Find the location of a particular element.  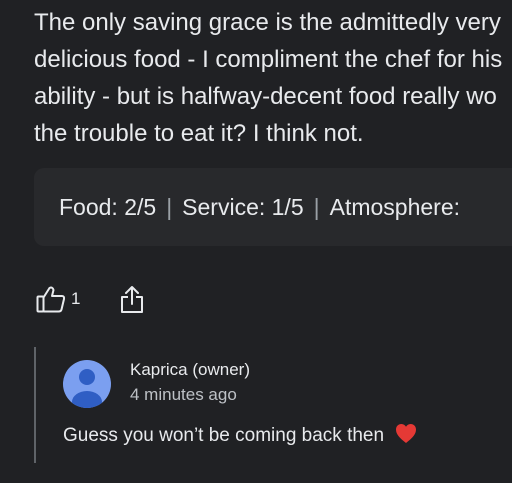

share-icon is located at coordinates (132, 299).